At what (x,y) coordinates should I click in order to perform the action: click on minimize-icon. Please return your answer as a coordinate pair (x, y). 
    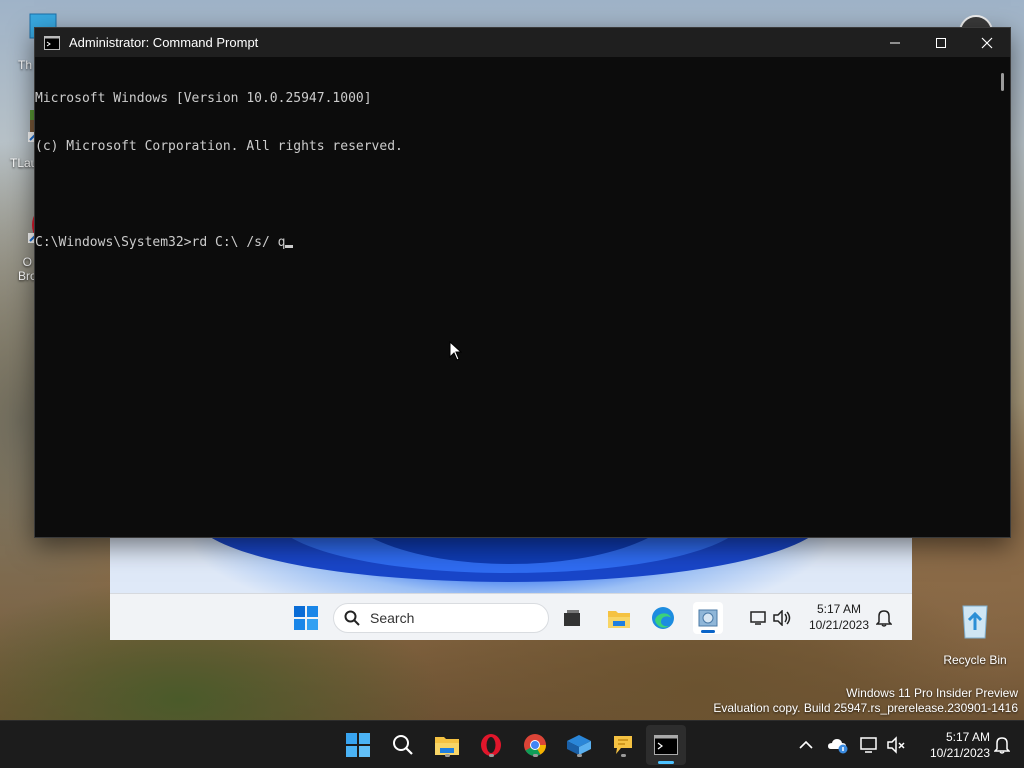
    Looking at the image, I should click on (895, 42).